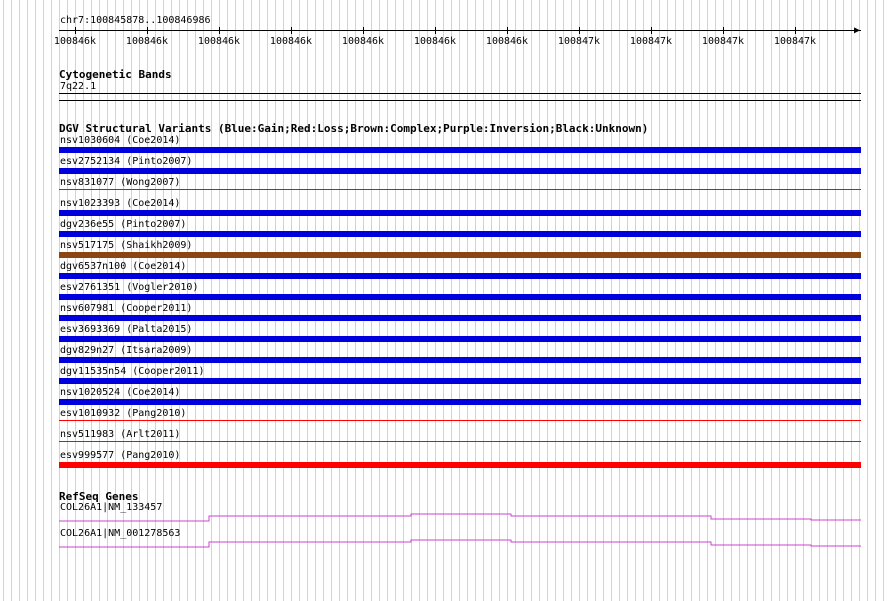  I want to click on variant-bar-complex, so click(460, 255).